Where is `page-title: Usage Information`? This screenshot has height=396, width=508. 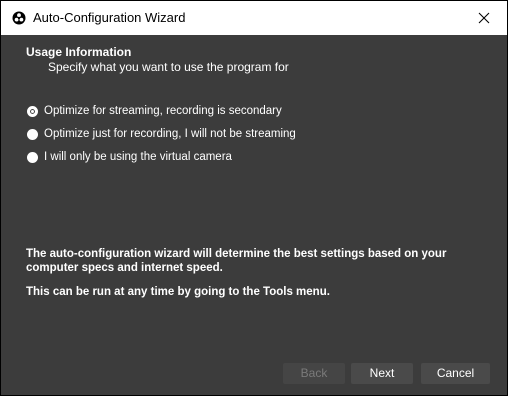 page-title: Usage Information is located at coordinates (79, 52).